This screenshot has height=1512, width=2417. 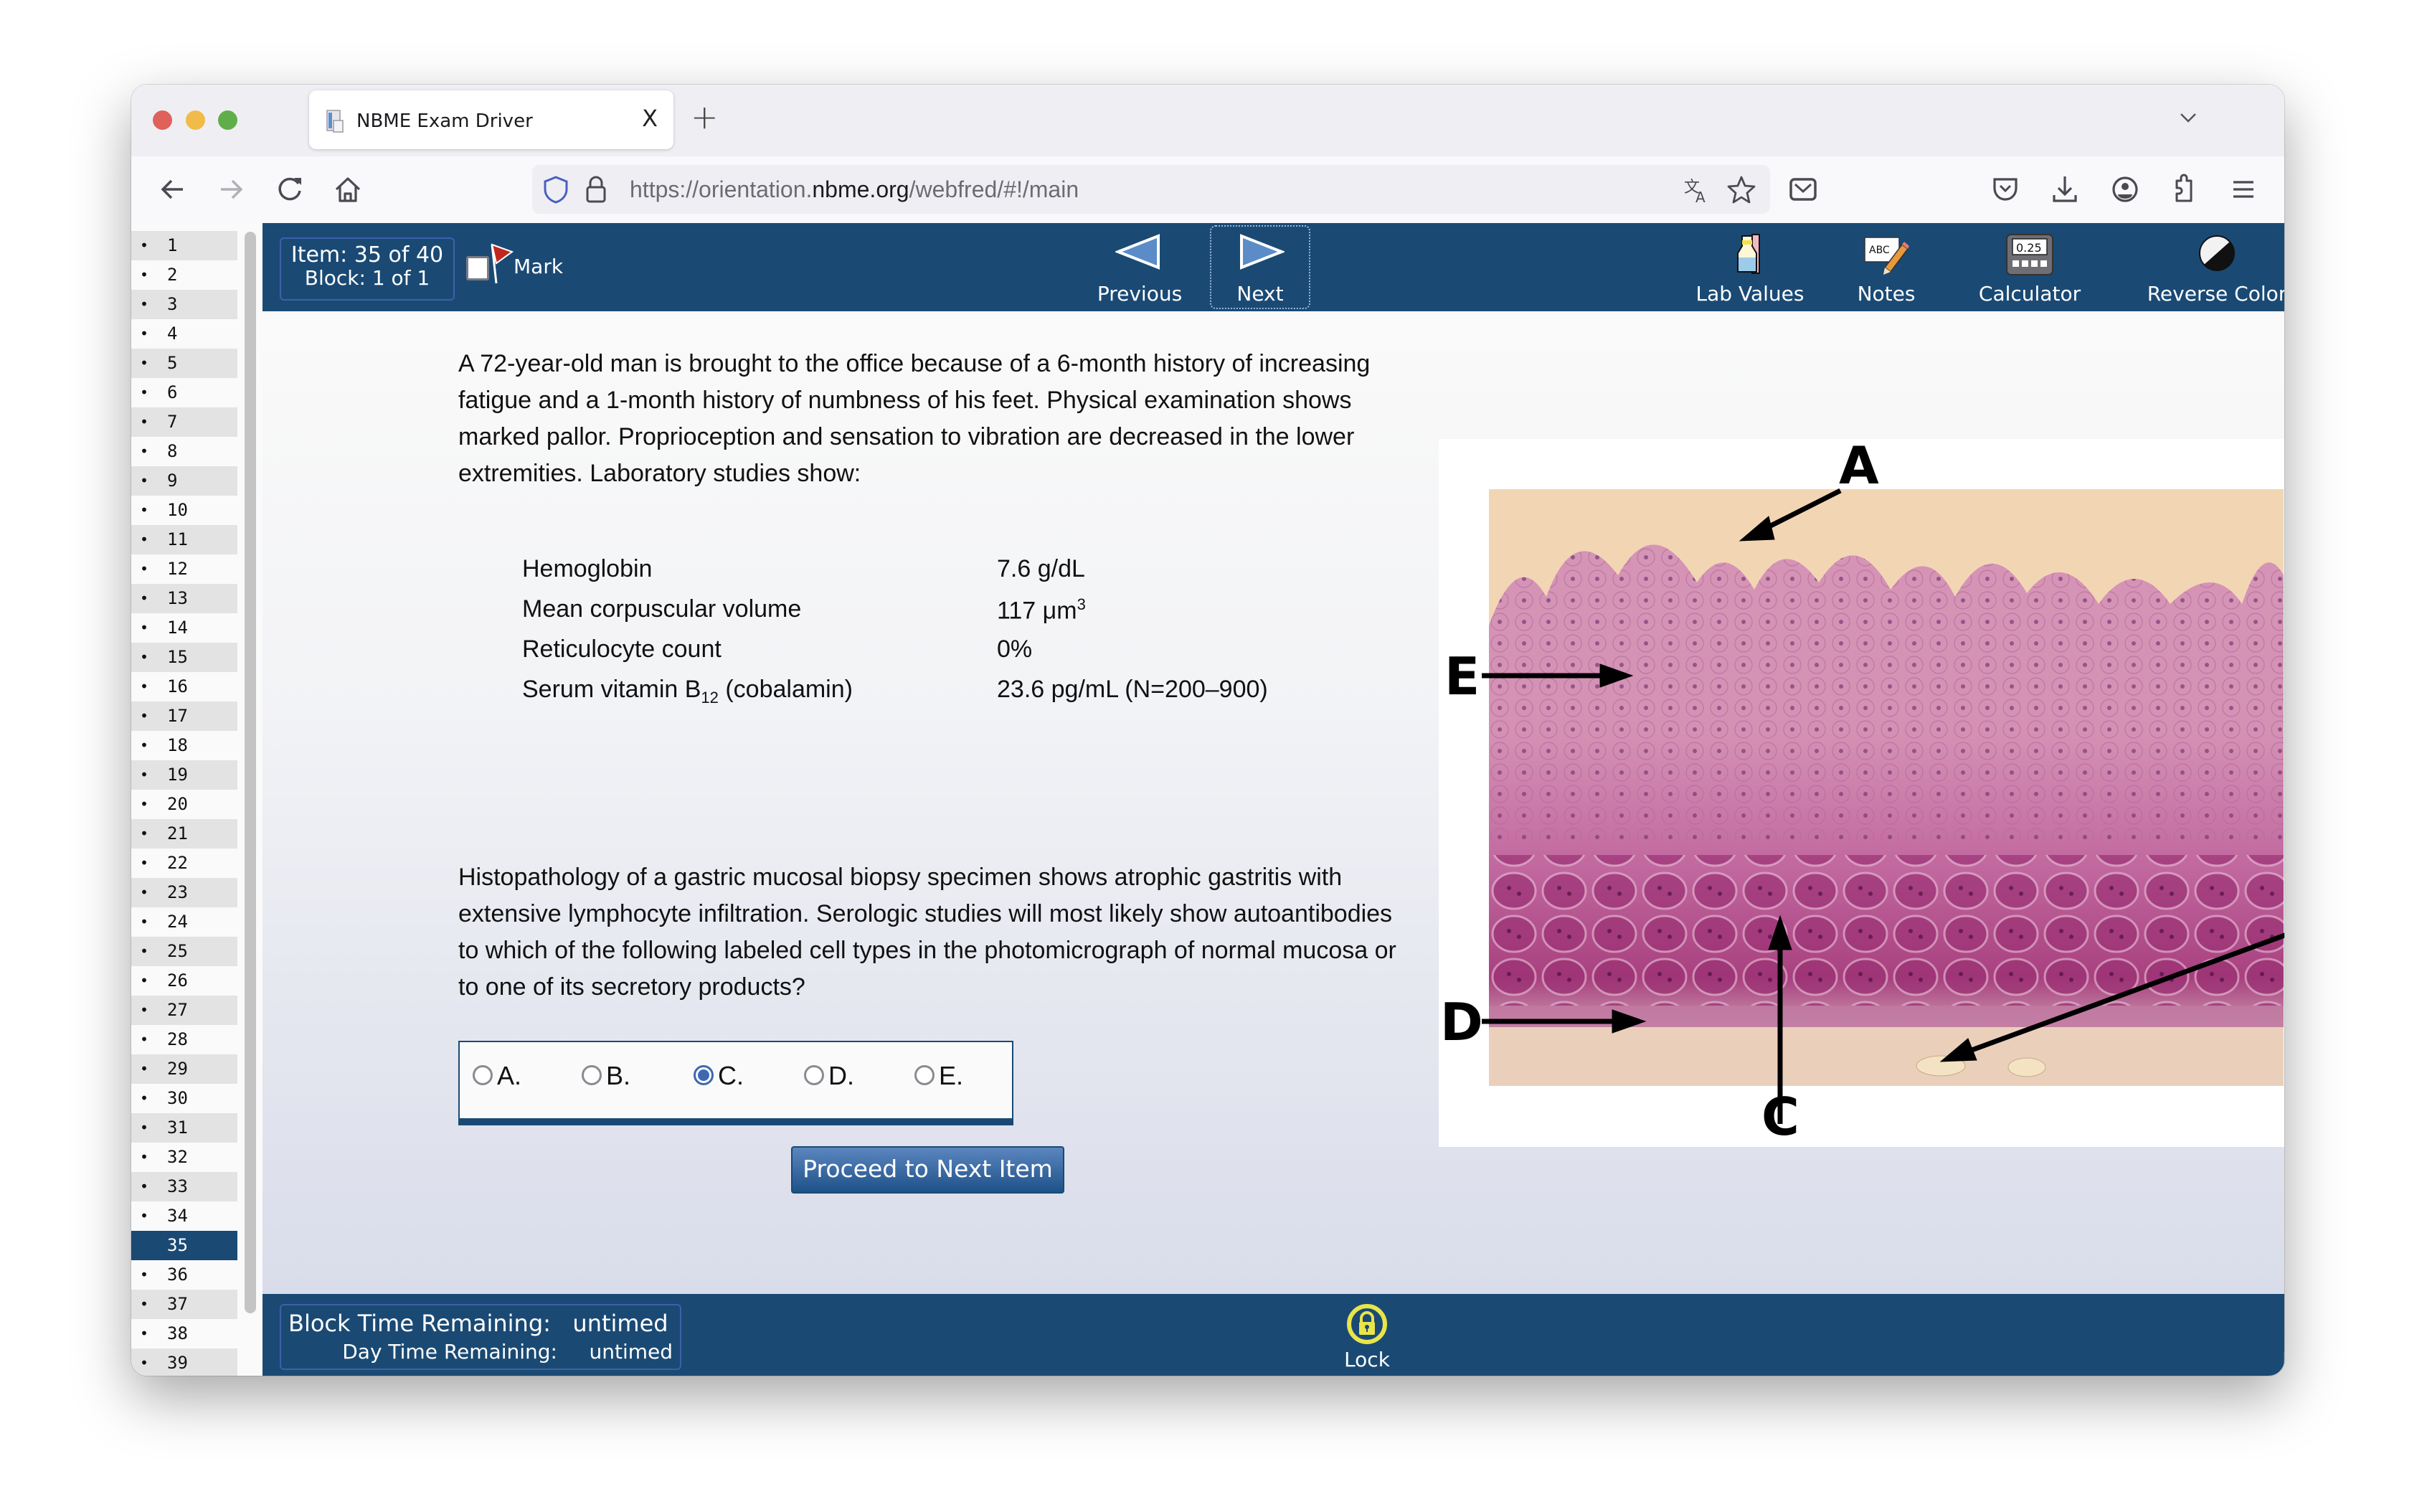 I want to click on question-nav-item: • 39, so click(x=184, y=1362).